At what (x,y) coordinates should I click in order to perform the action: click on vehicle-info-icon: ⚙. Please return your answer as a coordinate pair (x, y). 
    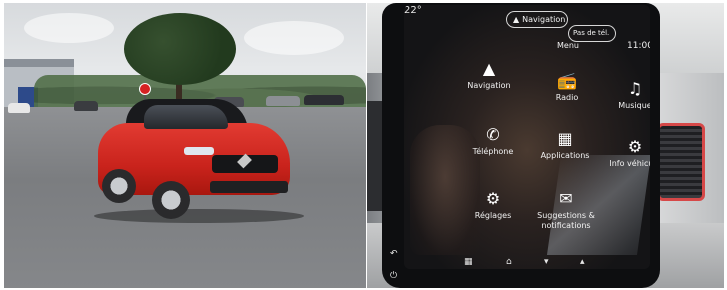
    Looking at the image, I should click on (635, 146).